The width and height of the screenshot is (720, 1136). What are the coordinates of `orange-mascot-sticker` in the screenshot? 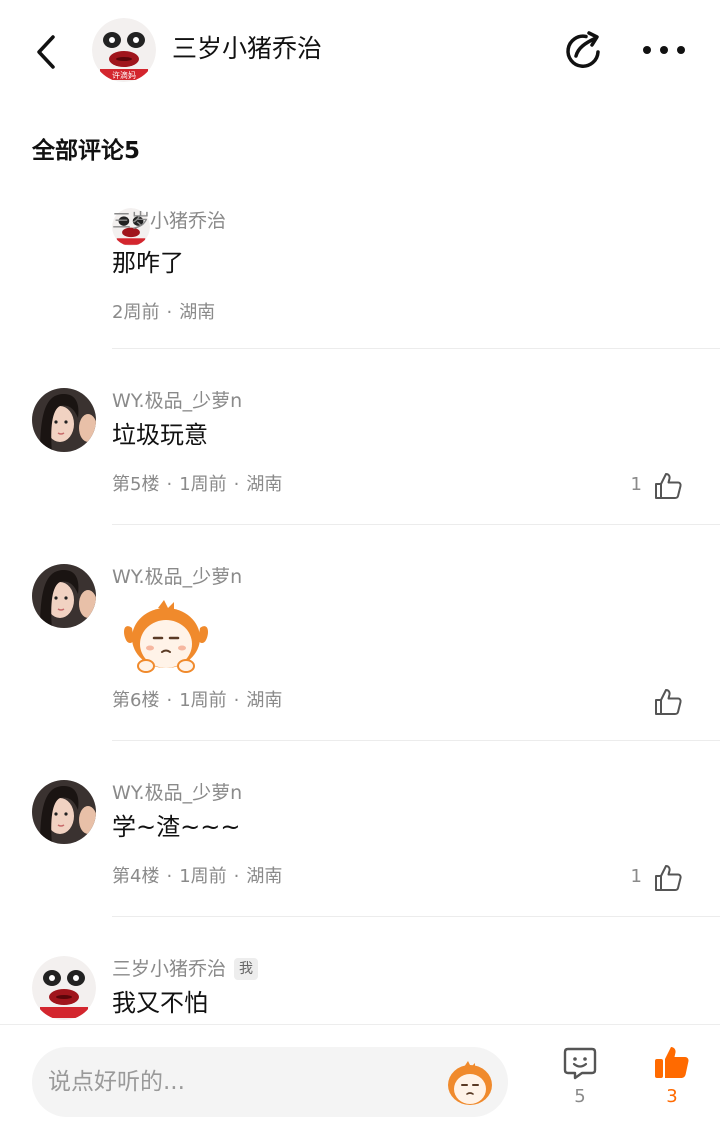 It's located at (166, 637).